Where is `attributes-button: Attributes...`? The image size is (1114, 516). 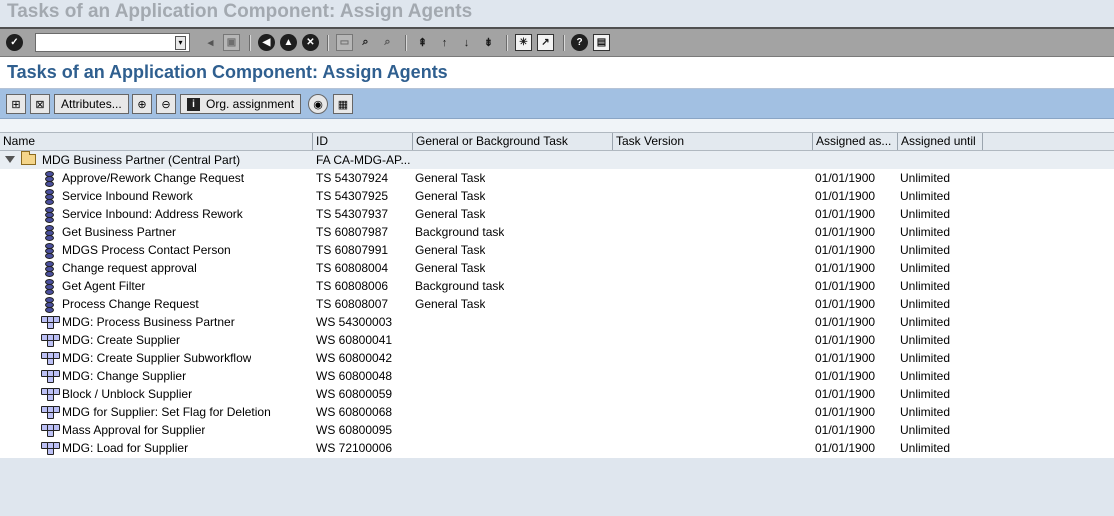 attributes-button: Attributes... is located at coordinates (91, 104).